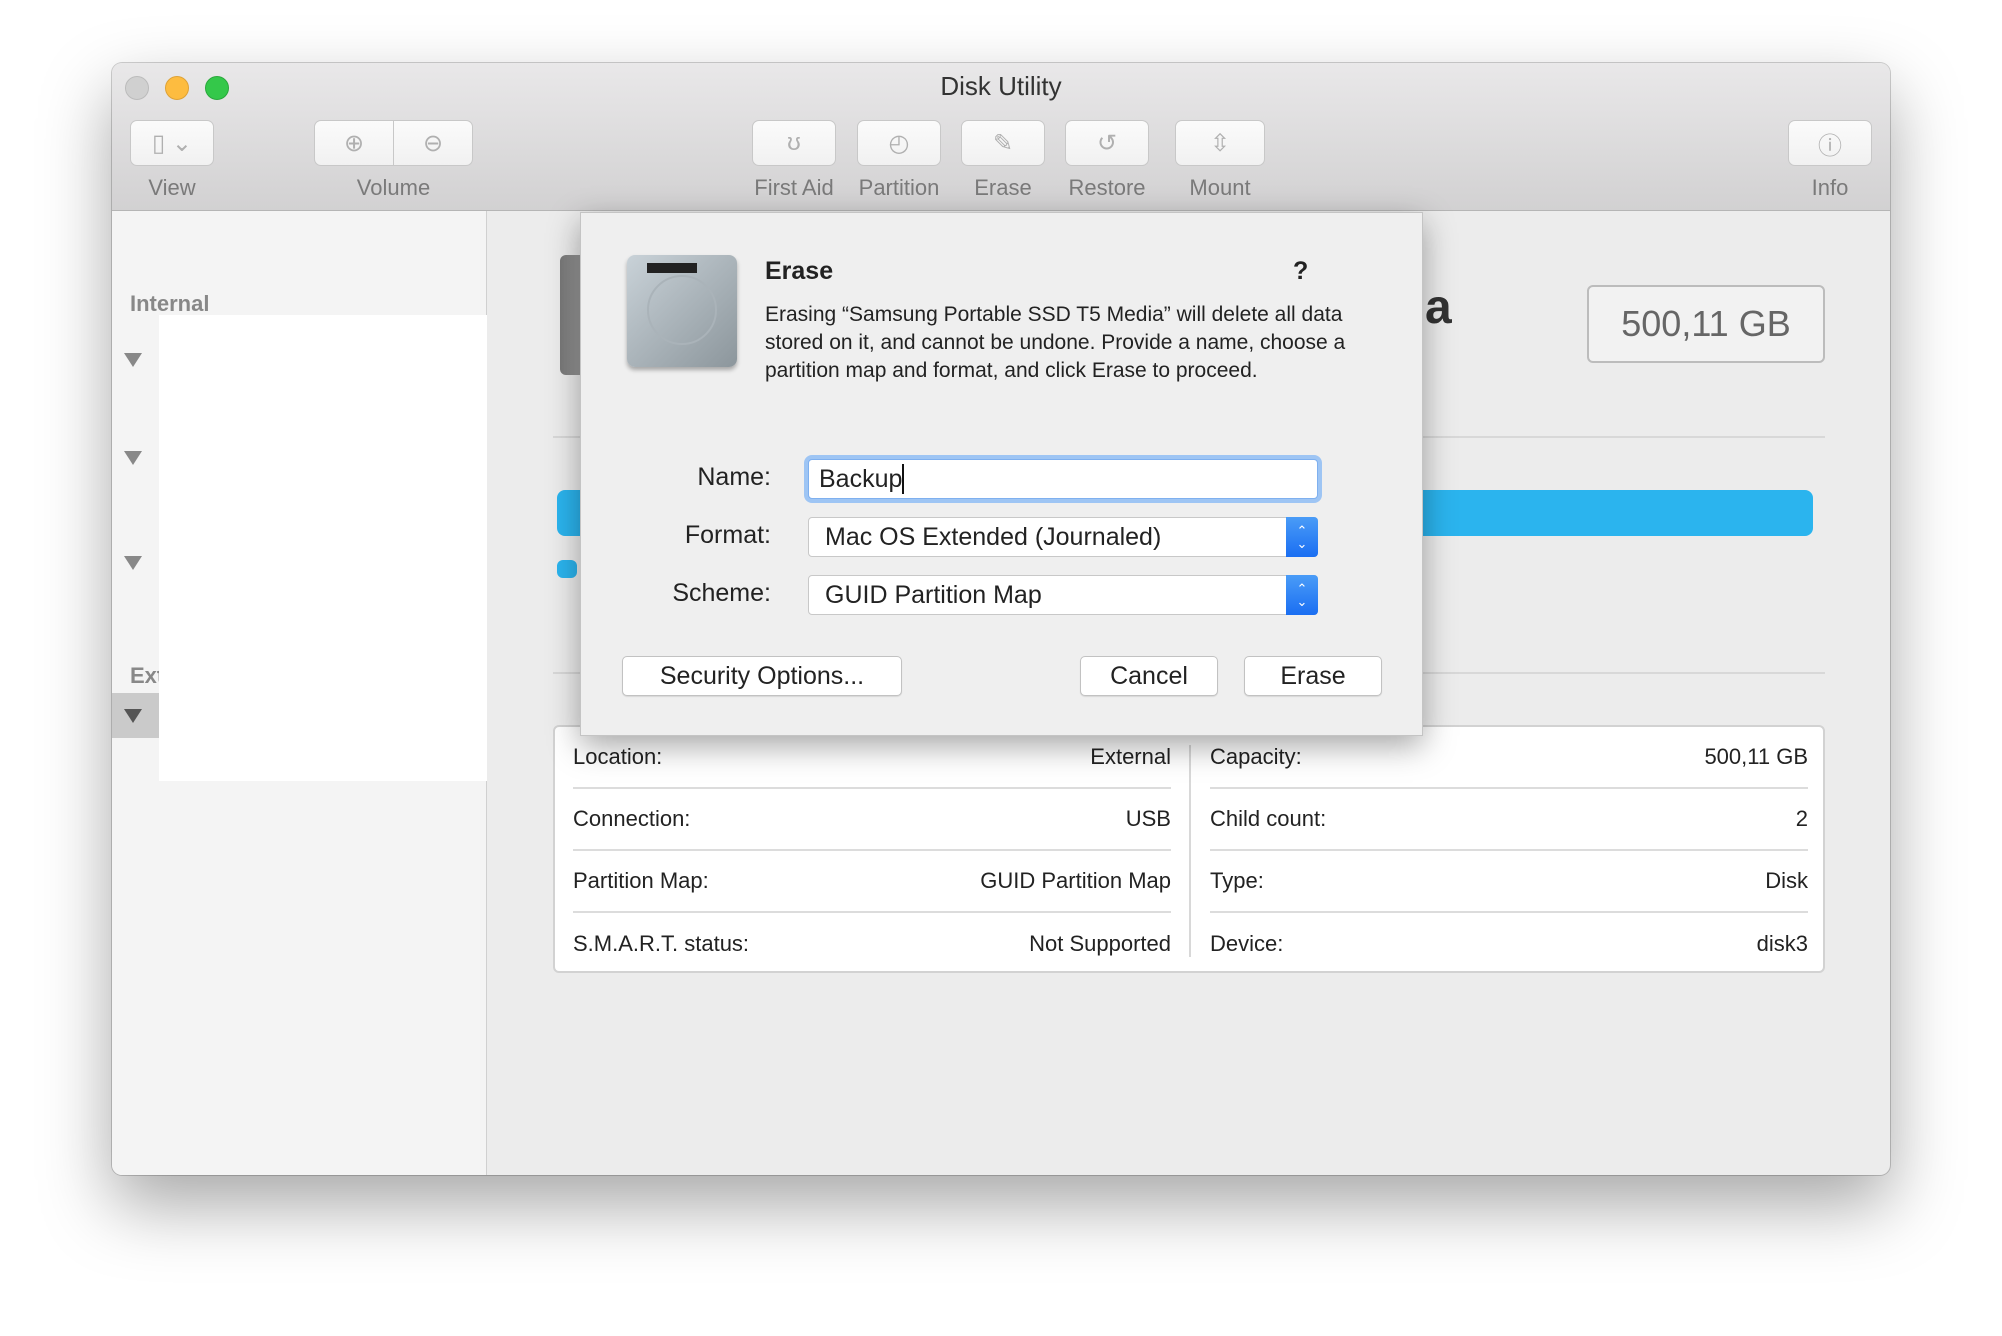 The height and width of the screenshot is (1336, 2002). What do you see at coordinates (903, 479) in the screenshot?
I see `text-cursor` at bounding box center [903, 479].